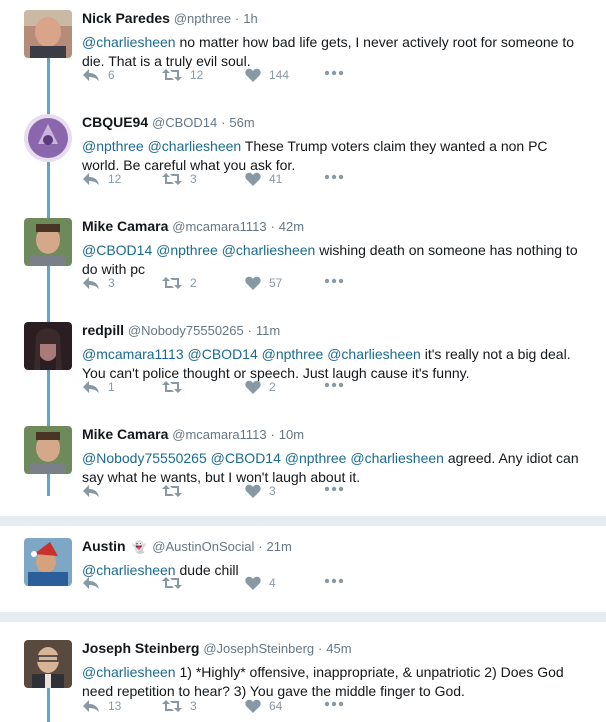 The image size is (606, 722). I want to click on retweet-count: 2, so click(193, 283).